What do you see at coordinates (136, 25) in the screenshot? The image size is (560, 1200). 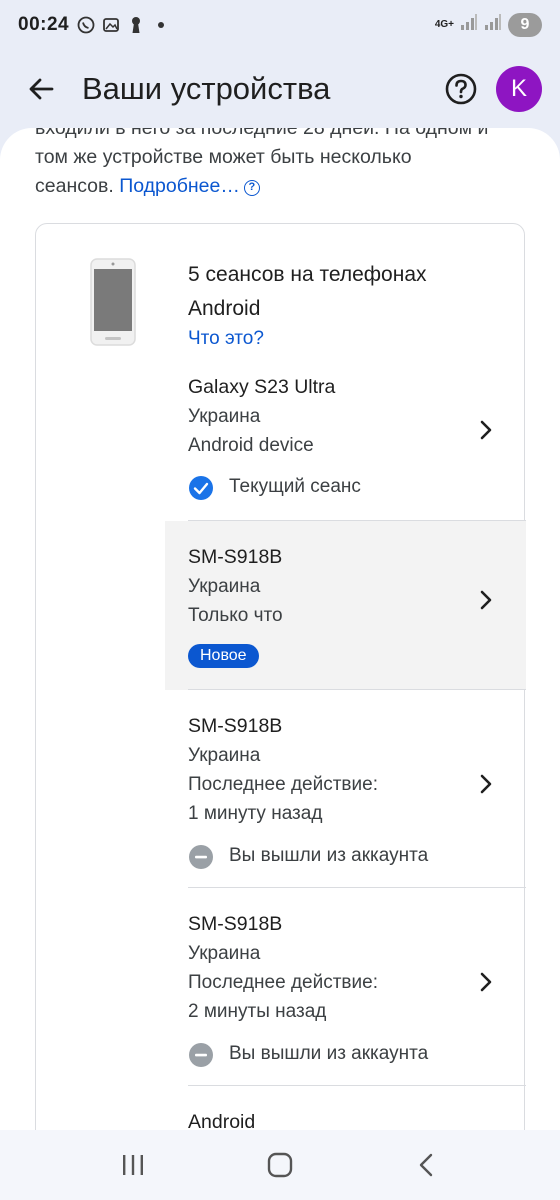 I see `keyhole-icon` at bounding box center [136, 25].